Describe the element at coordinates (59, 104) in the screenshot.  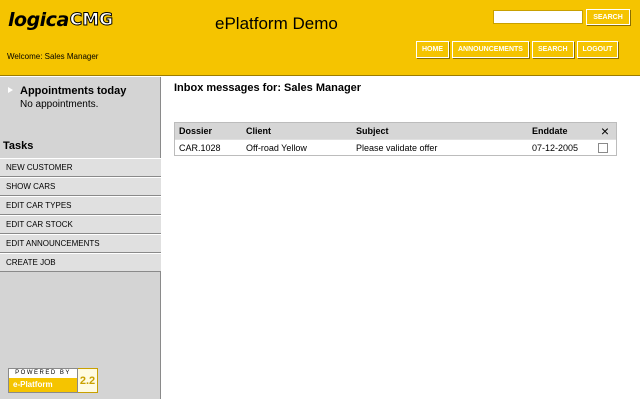
I see `appointments-text: No appointments.` at that location.